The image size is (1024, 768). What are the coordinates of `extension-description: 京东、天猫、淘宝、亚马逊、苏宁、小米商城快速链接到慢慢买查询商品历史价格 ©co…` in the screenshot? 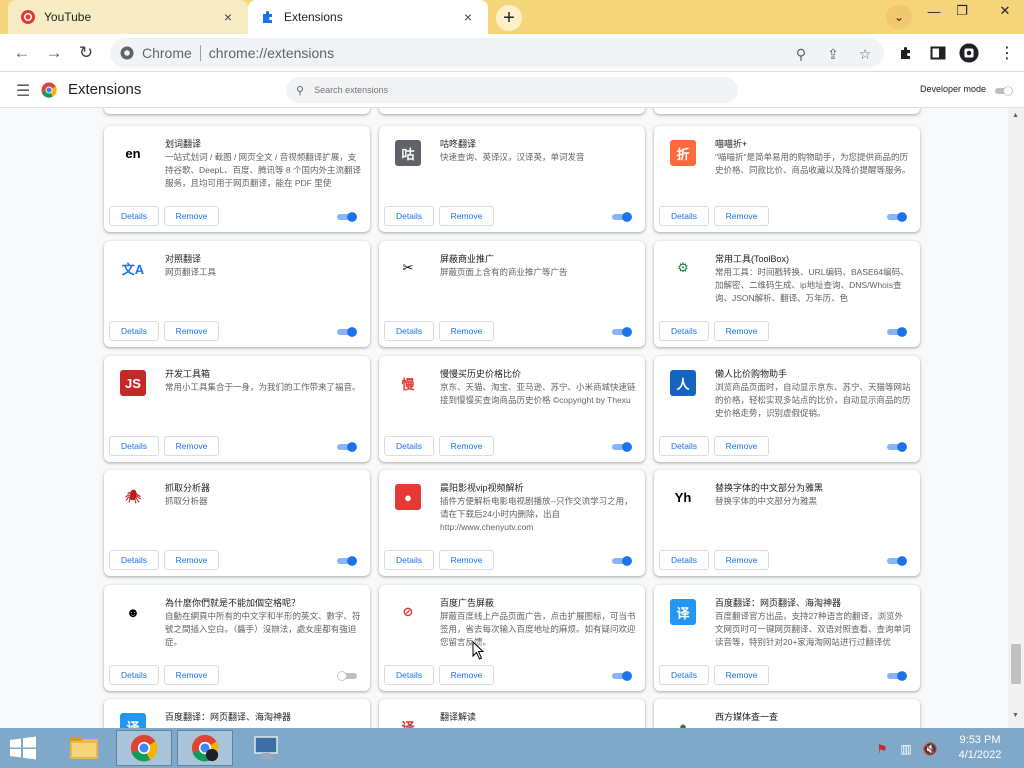 It's located at (538, 393).